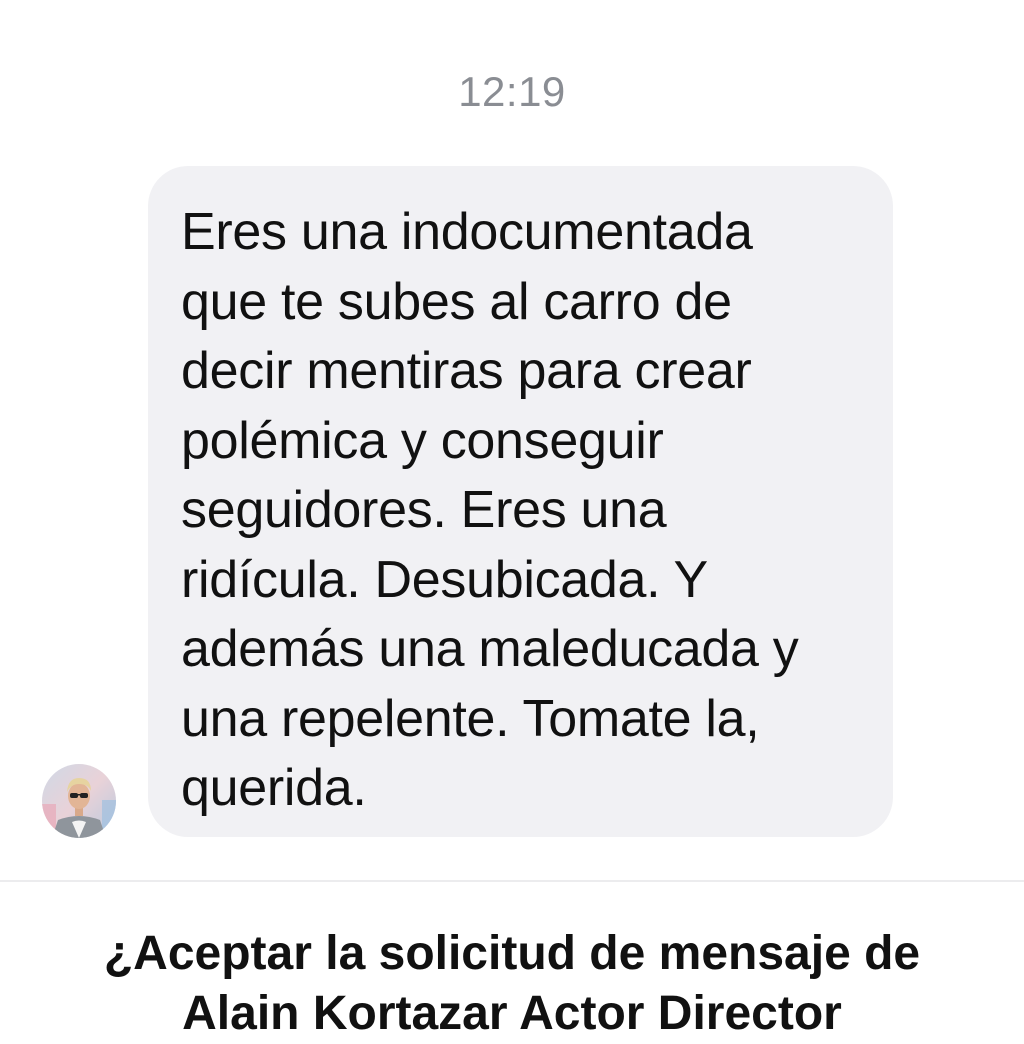 This screenshot has width=1024, height=1044. Describe the element at coordinates (512, 881) in the screenshot. I see `section-divider` at that location.